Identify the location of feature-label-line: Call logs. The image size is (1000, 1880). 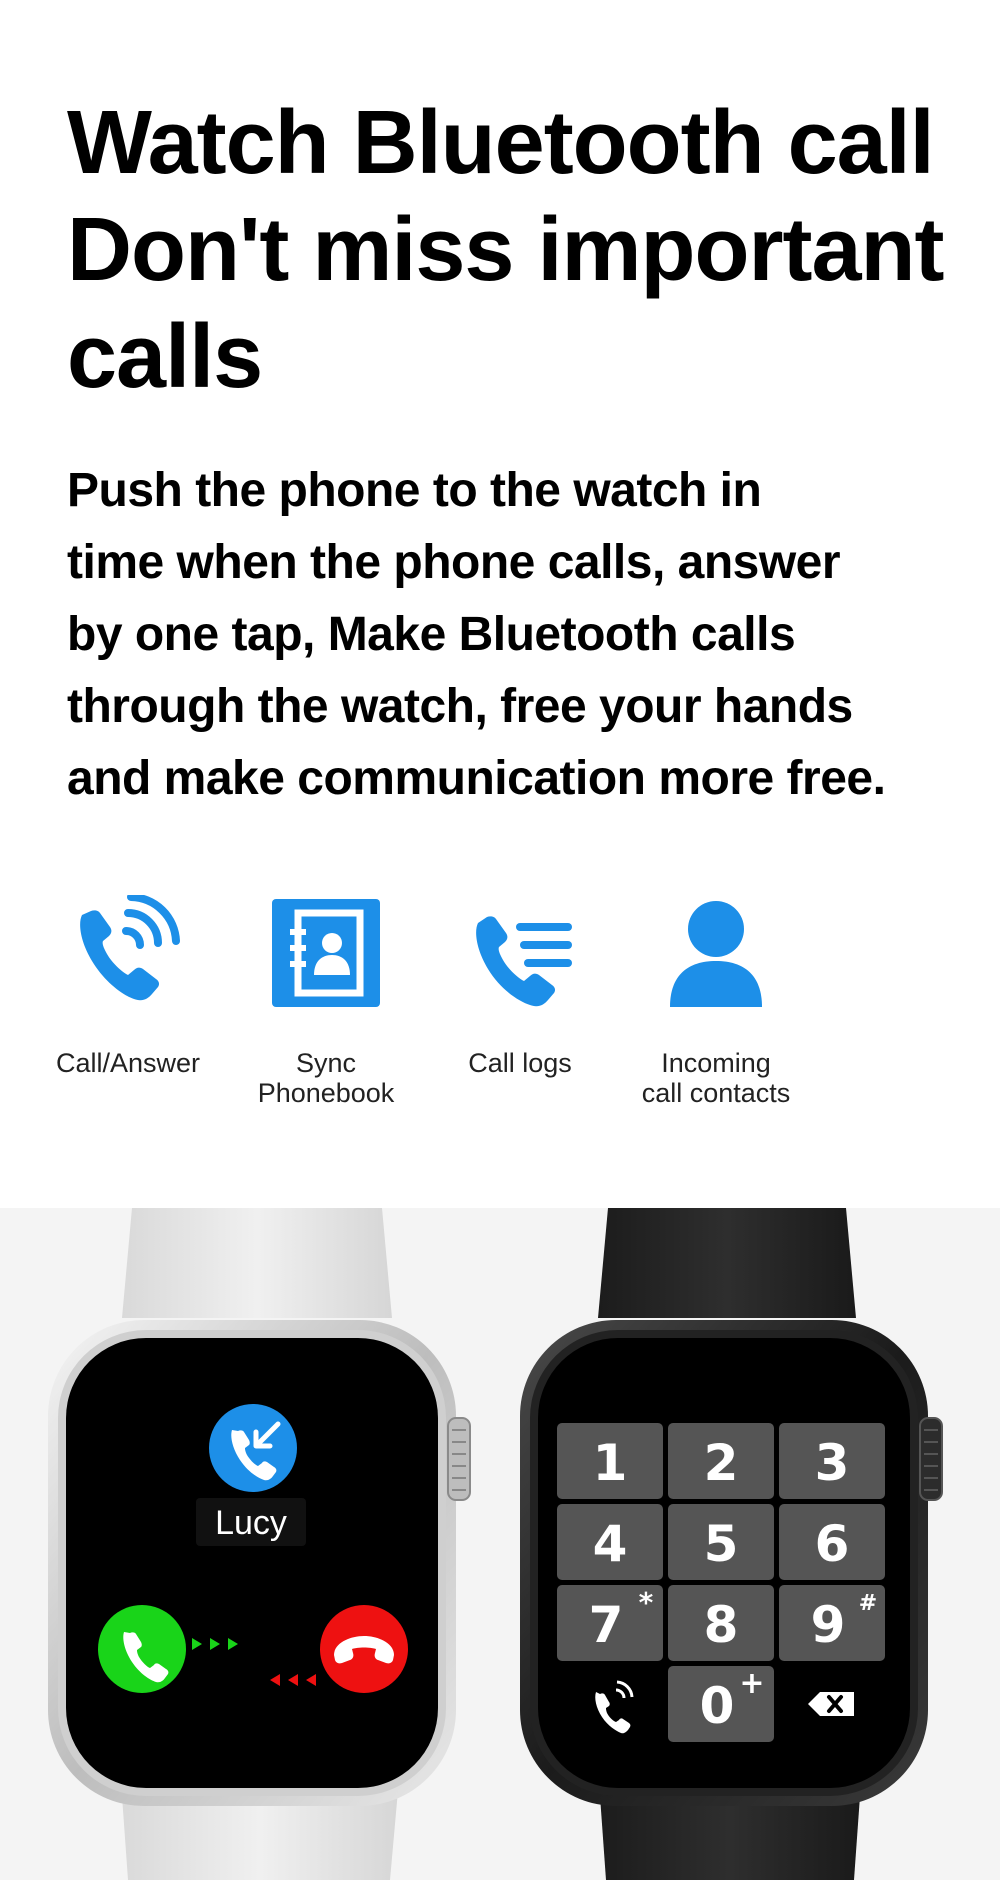
(520, 1063).